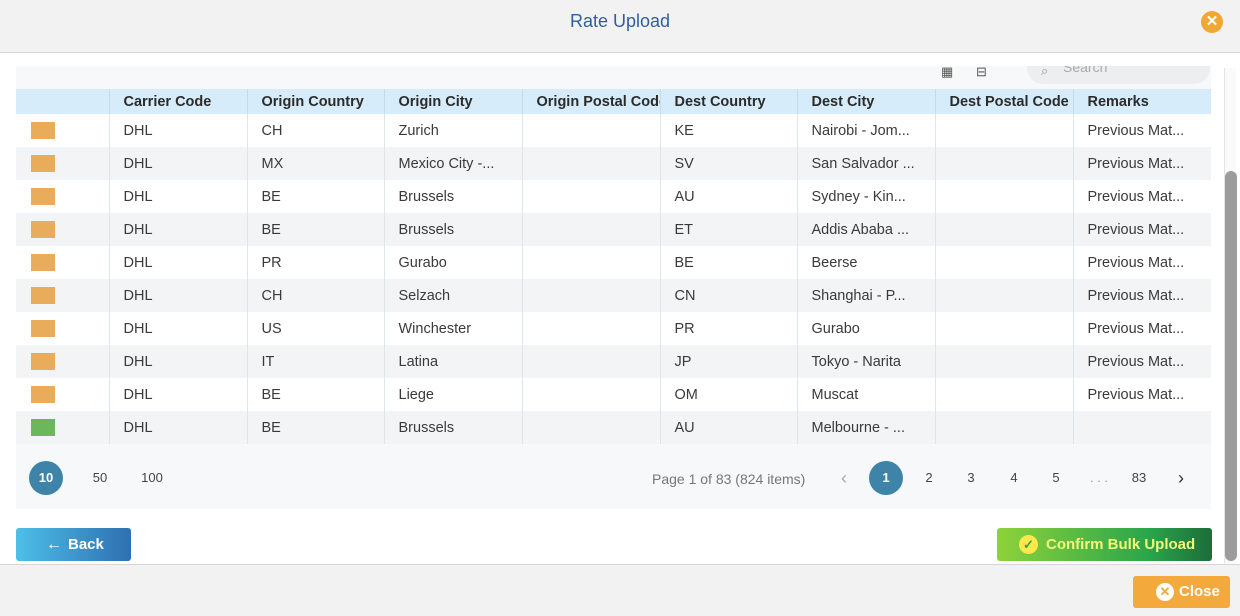 Image resolution: width=1240 pixels, height=616 pixels. What do you see at coordinates (316, 101) in the screenshot?
I see `column-header-origin-country: Origin Country` at bounding box center [316, 101].